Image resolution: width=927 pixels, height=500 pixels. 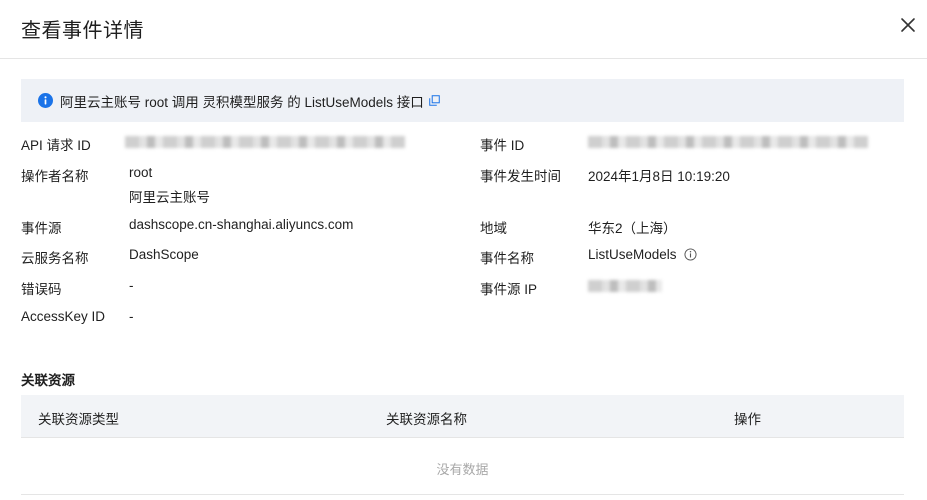 I want to click on column-actions: 操作, so click(x=747, y=419).